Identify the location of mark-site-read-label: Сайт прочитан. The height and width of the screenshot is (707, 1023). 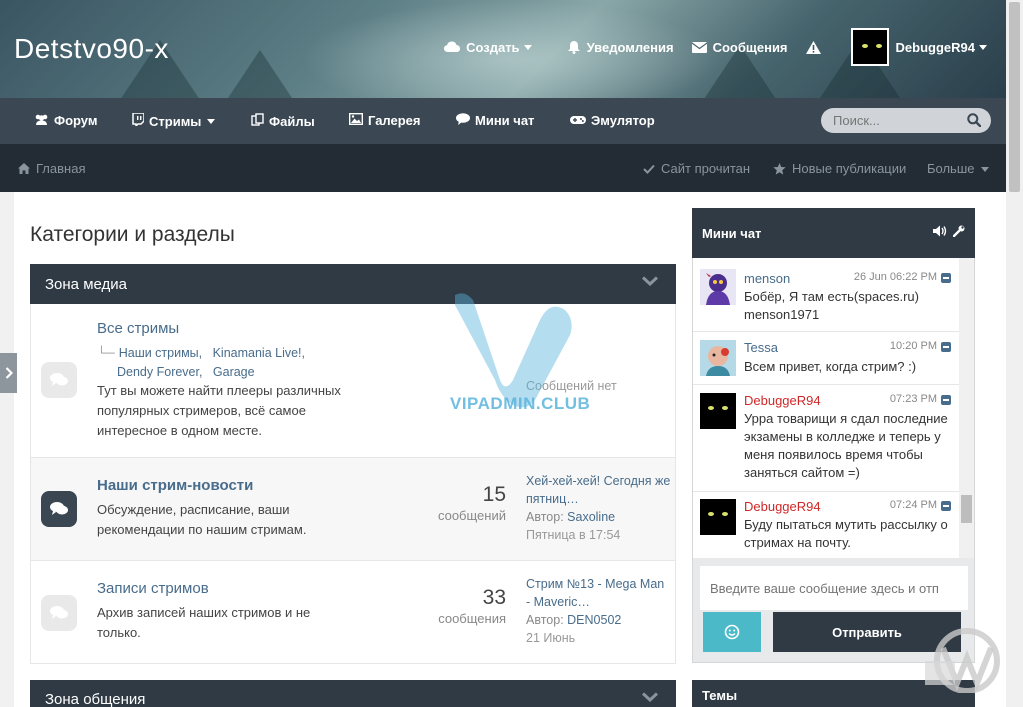
(706, 168).